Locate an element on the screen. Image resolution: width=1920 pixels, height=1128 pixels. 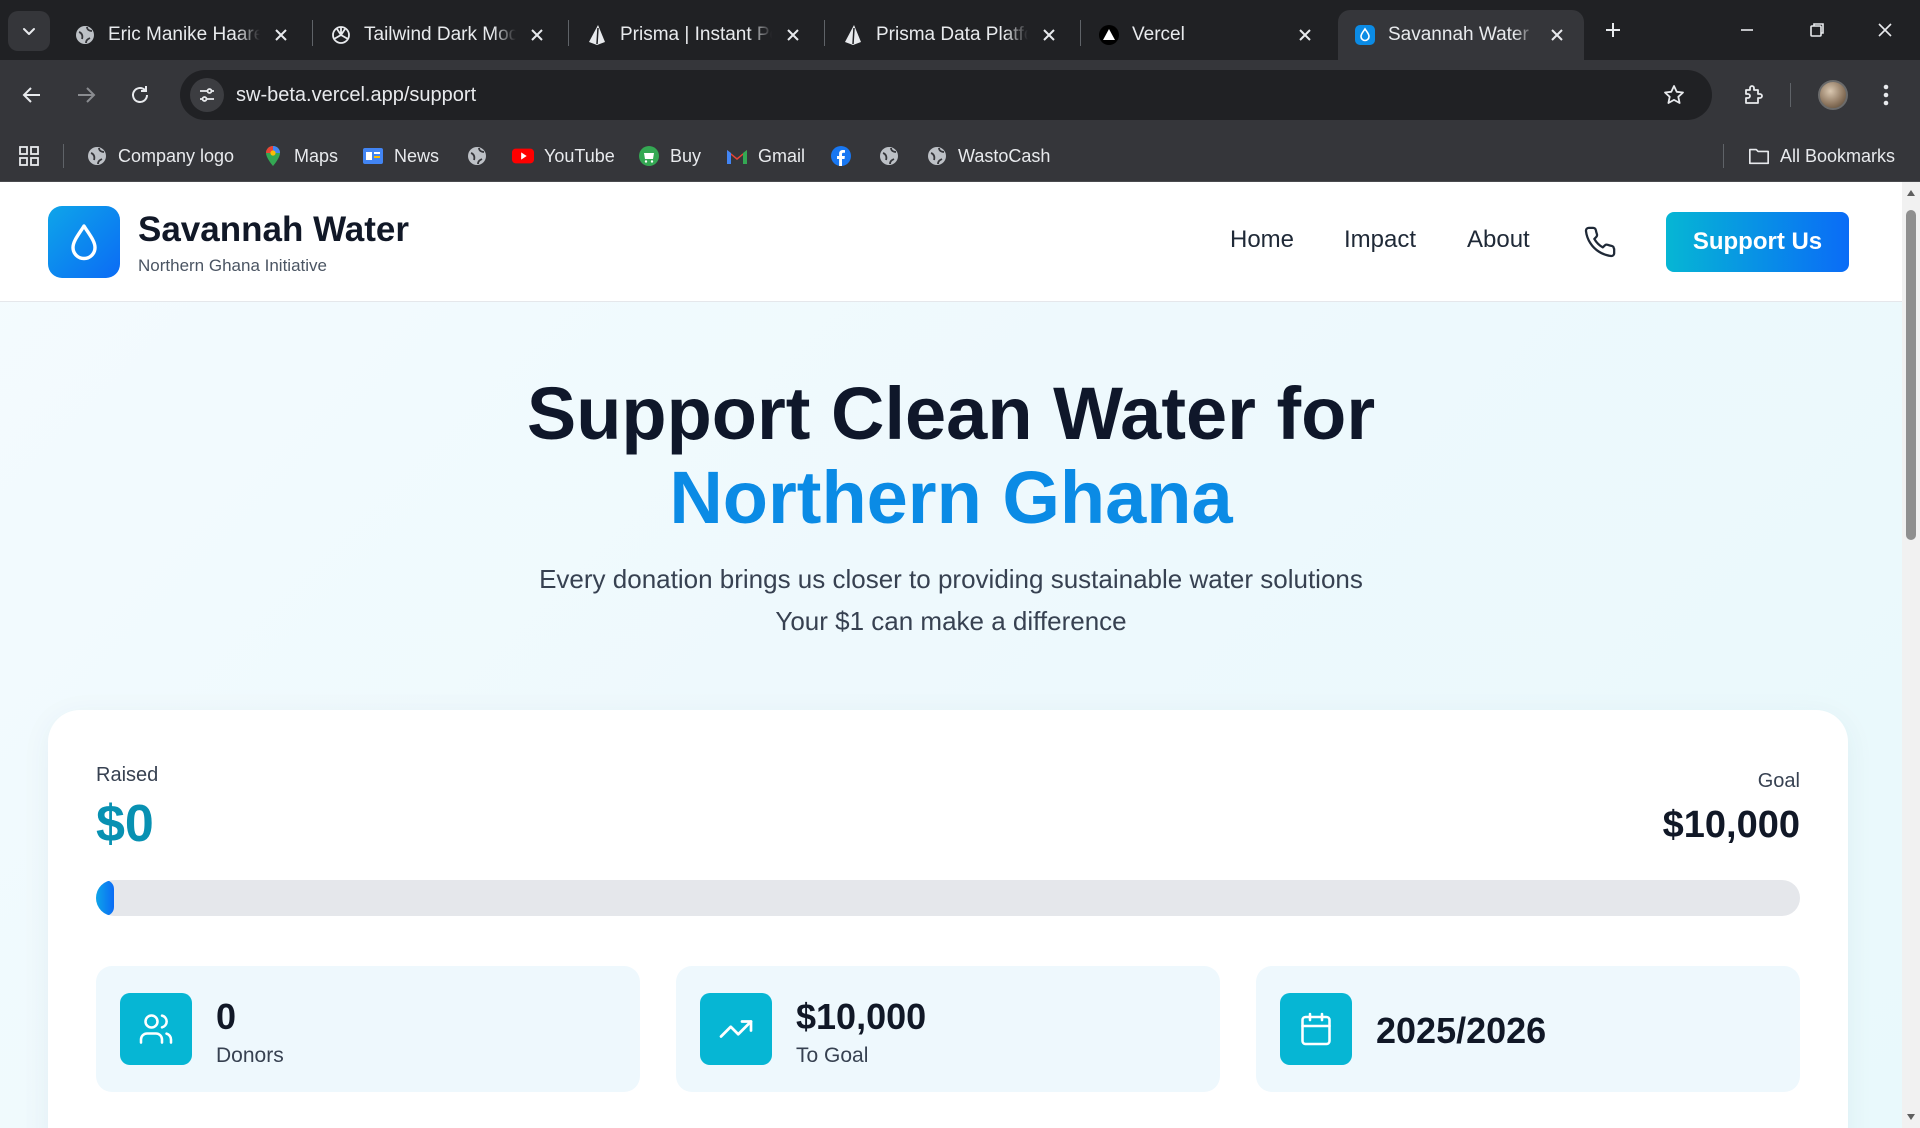
scroll-down-icon is located at coordinates (1911, 1117).